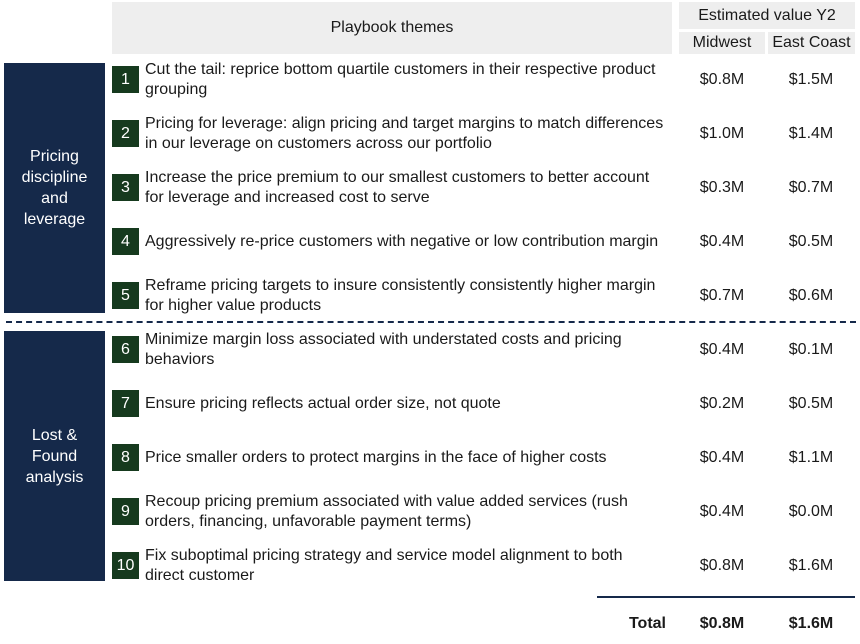  What do you see at coordinates (125, 349) in the screenshot?
I see `row-number-badge: 6` at bounding box center [125, 349].